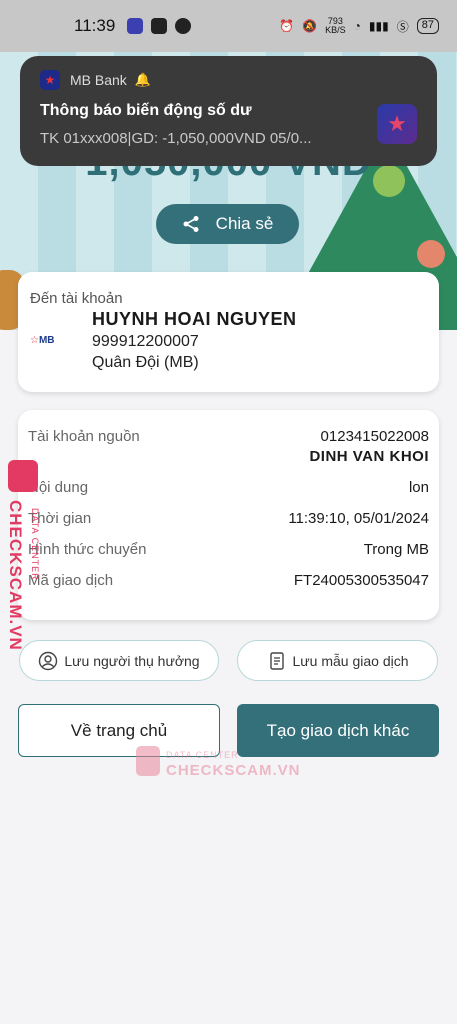  I want to click on source-account-number: 0123415022008, so click(374, 436).